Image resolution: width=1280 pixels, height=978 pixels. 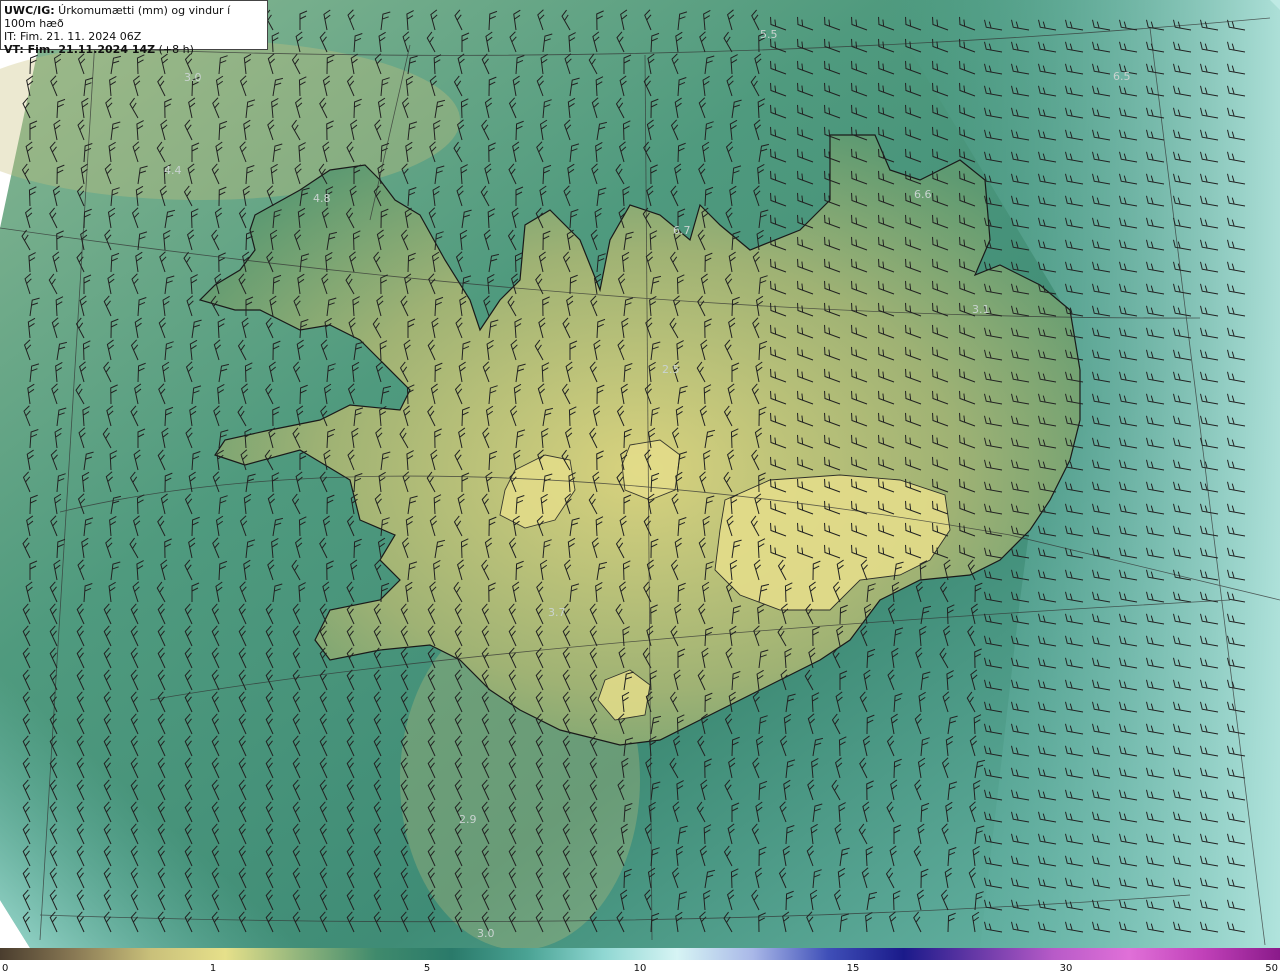 I want to click on map-value-label: 2.5, so click(x=671, y=369).